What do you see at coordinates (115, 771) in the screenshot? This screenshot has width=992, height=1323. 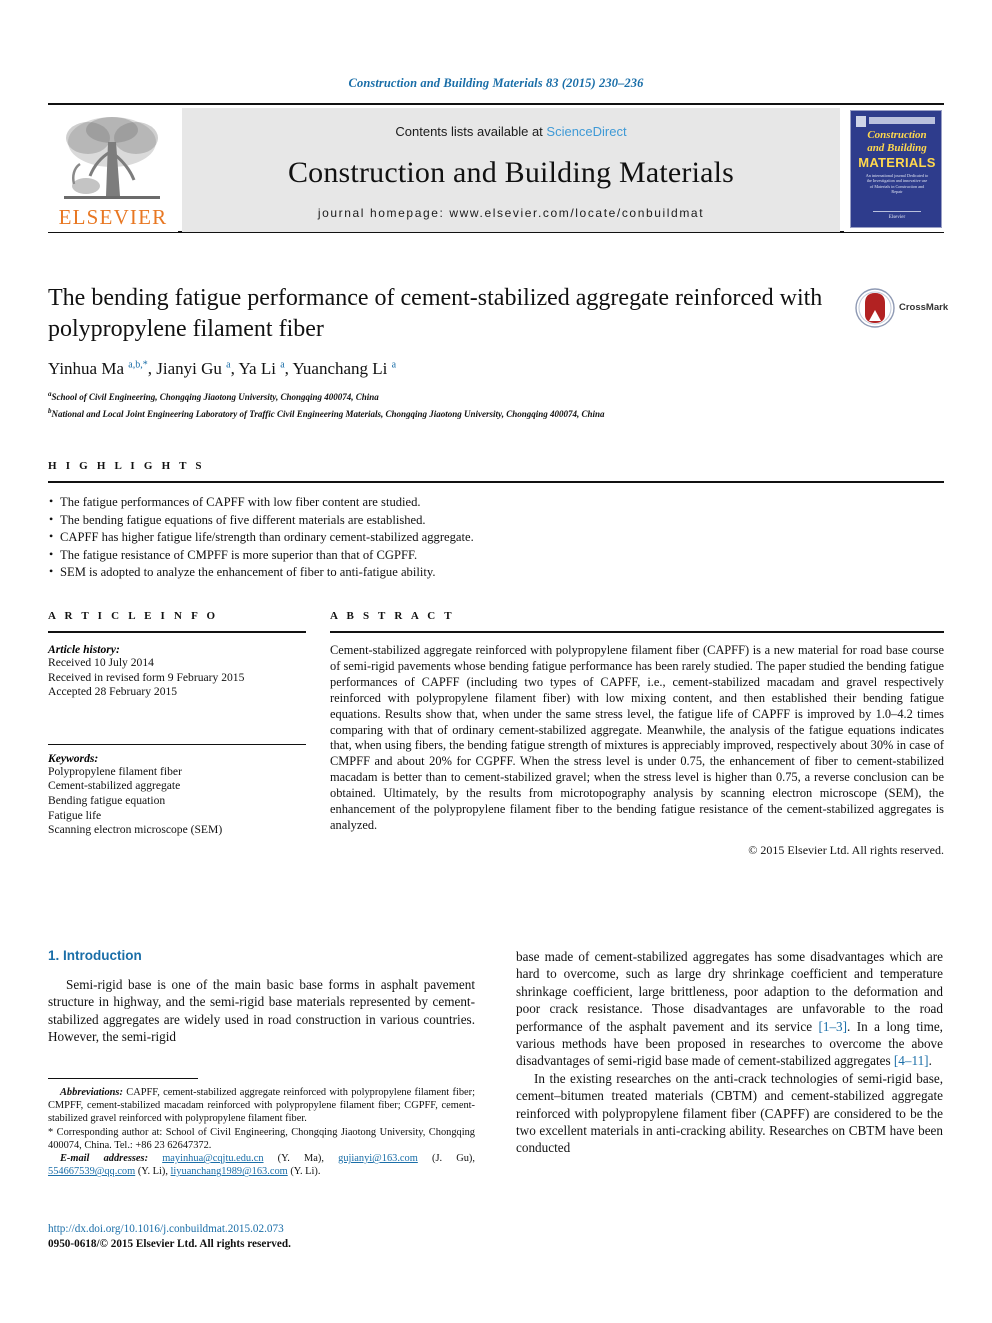 I see `keyword-item: Polypropylene filament fiber` at bounding box center [115, 771].